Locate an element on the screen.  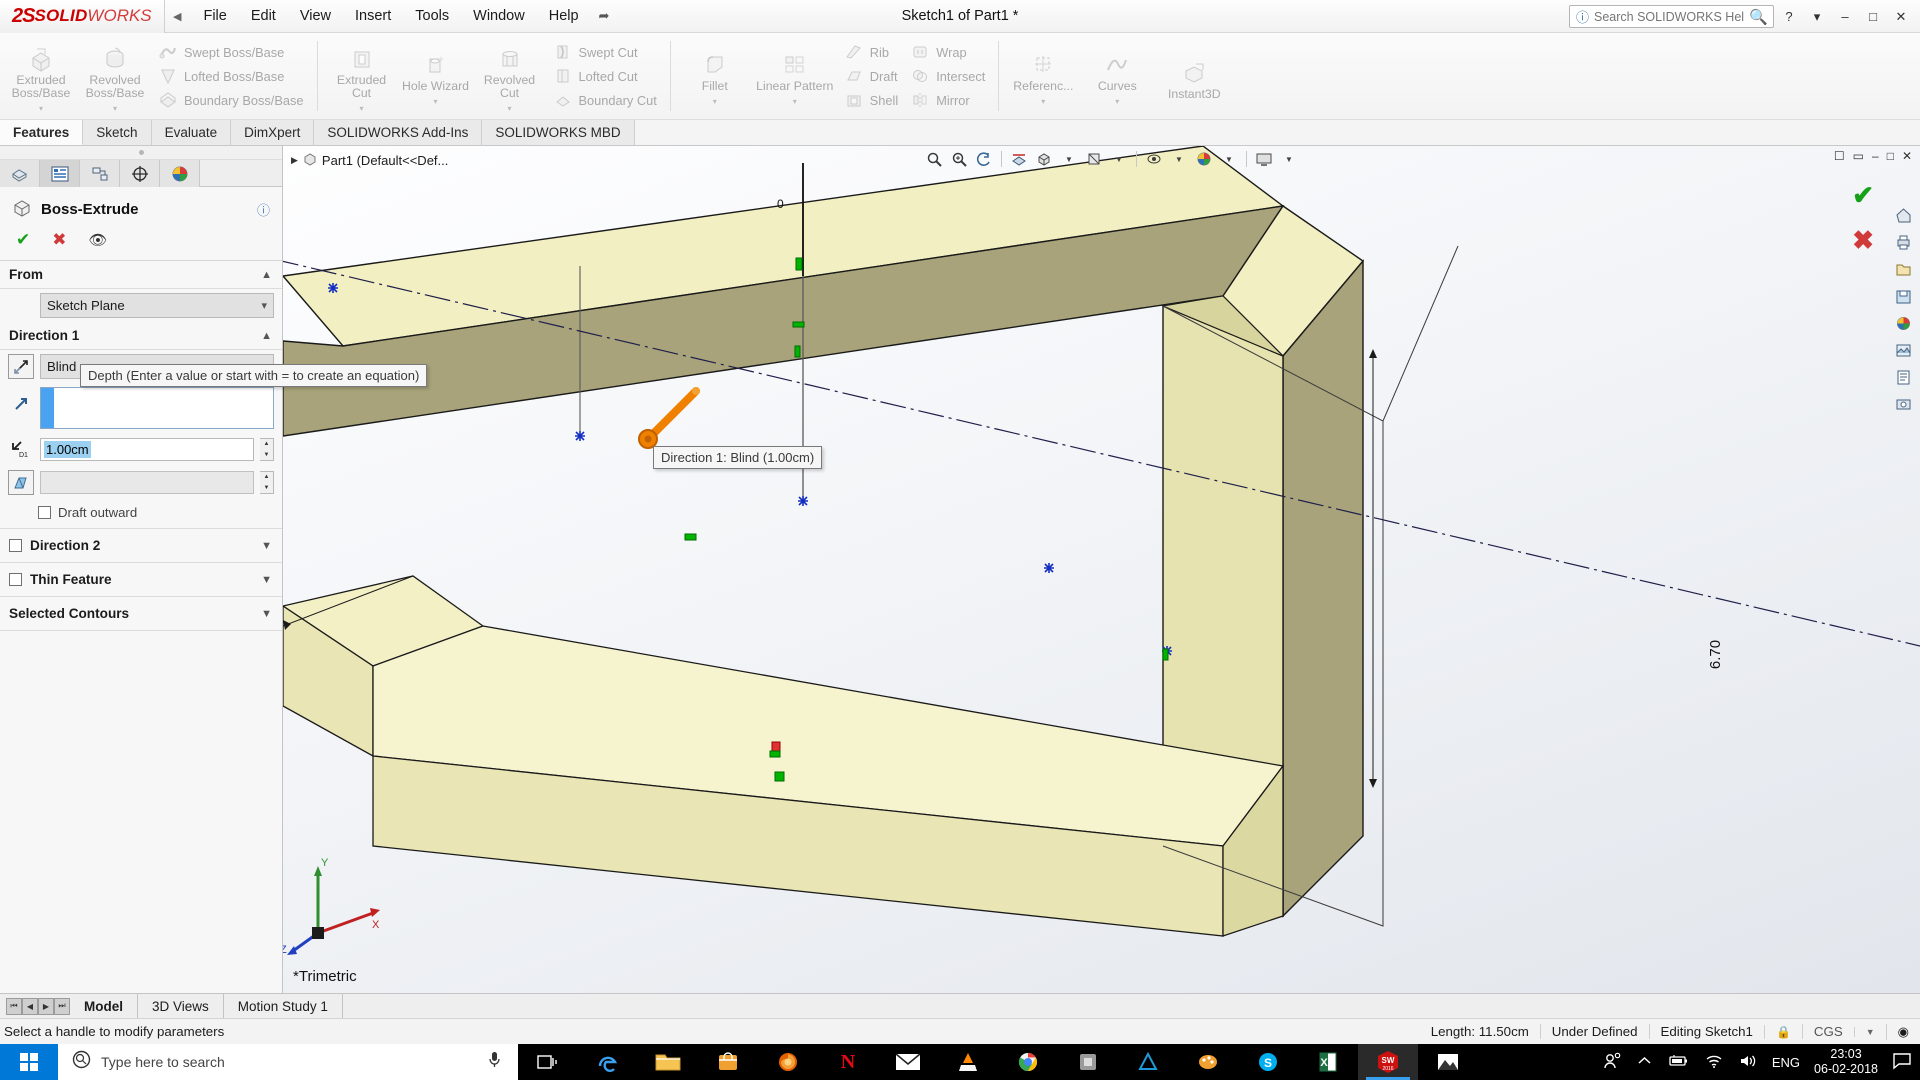
dimxpert-manager-tab is located at coordinates (140, 173).